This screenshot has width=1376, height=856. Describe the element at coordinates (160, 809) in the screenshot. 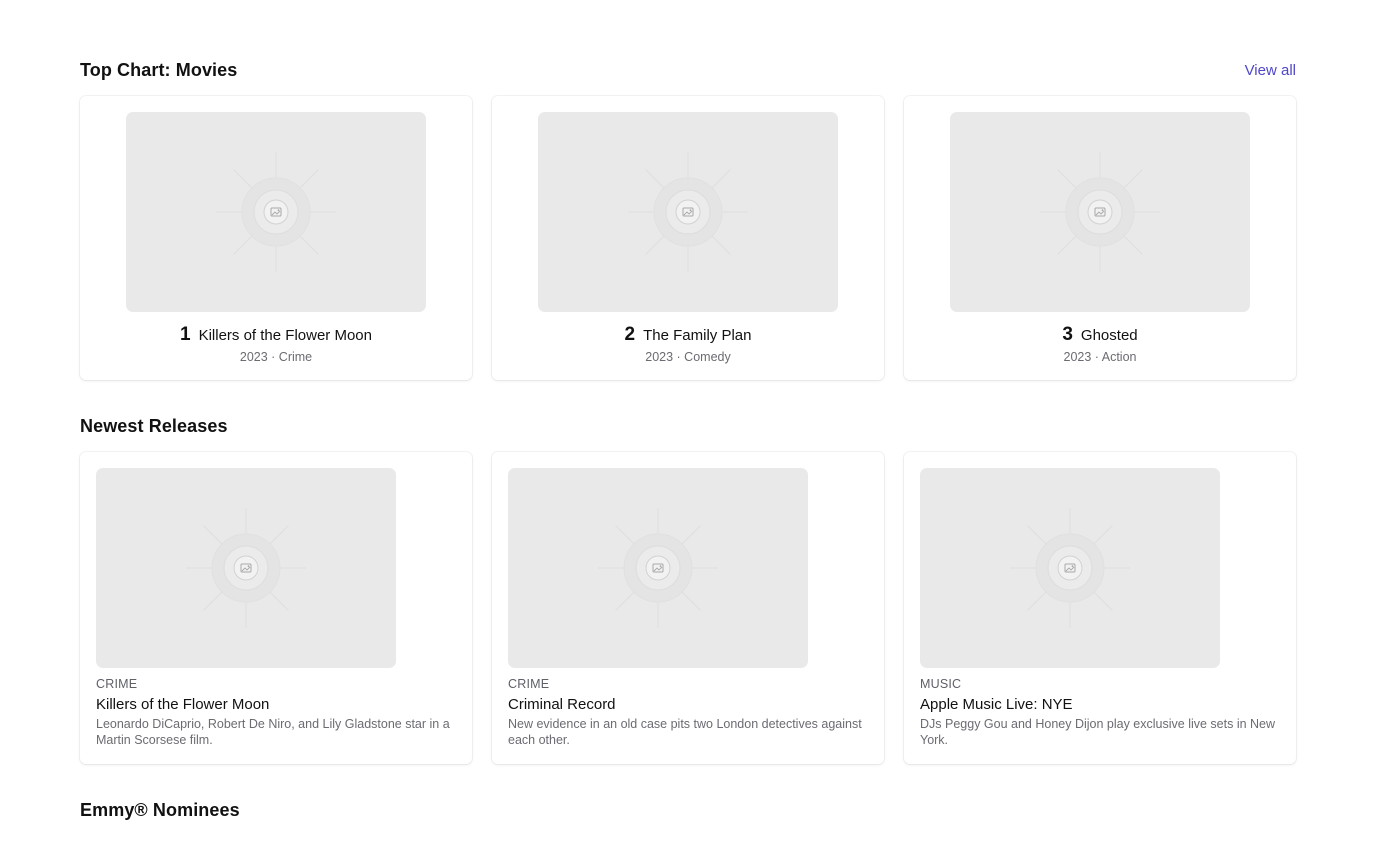

I see `emmy-title: Emmy® Nominees` at that location.